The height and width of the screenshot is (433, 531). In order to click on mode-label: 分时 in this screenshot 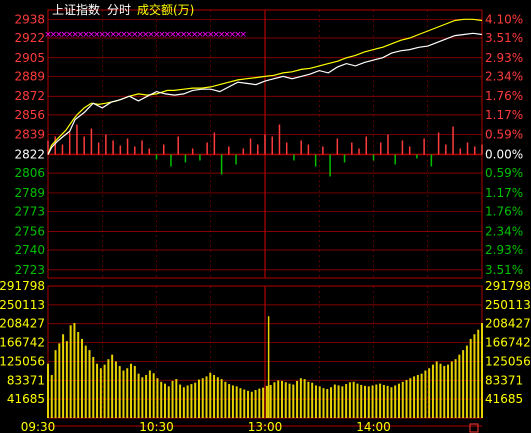, I will do `click(119, 10)`.